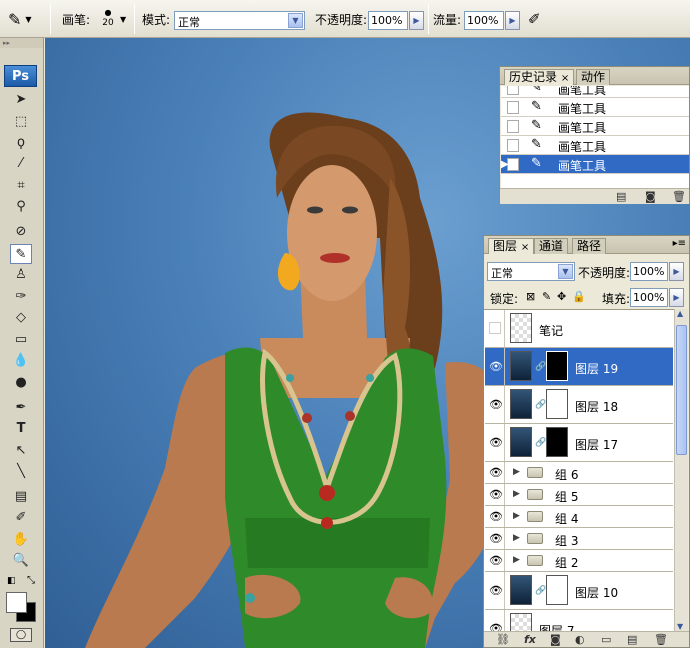 The width and height of the screenshot is (690, 648). Describe the element at coordinates (21, 122) in the screenshot. I see `marquee-tool-icon: ⬚` at that location.